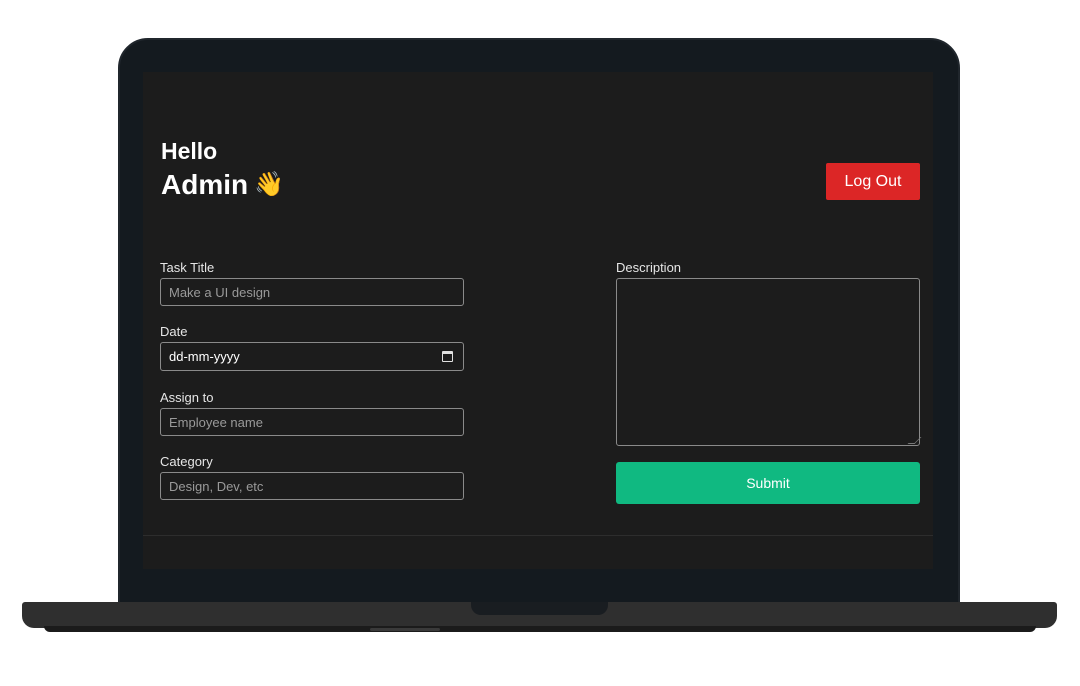  What do you see at coordinates (539, 608) in the screenshot?
I see `laptop-notch` at bounding box center [539, 608].